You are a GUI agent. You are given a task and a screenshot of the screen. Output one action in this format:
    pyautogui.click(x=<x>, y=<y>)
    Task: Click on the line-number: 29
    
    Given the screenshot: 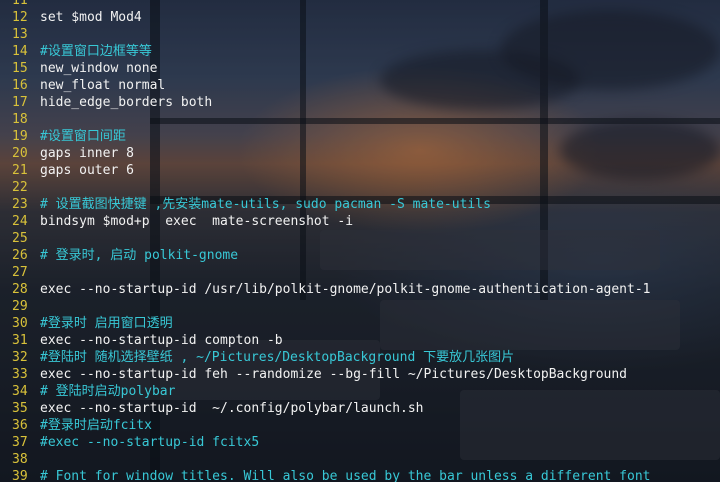 What is the action you would take?
    pyautogui.click(x=20, y=306)
    